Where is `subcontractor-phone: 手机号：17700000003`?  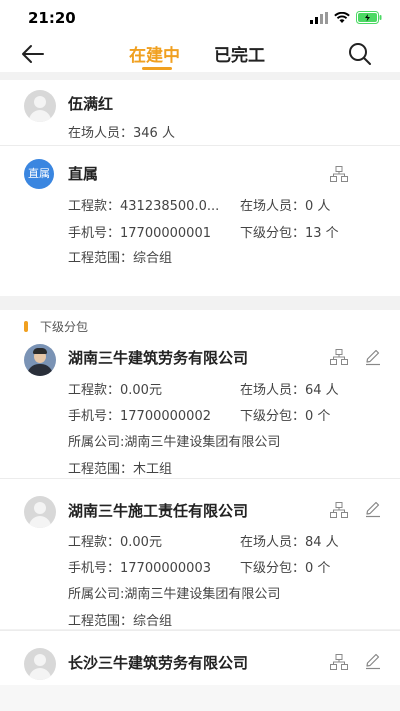
subcontractor-phone: 手机号：17700000003 is located at coordinates (139, 568).